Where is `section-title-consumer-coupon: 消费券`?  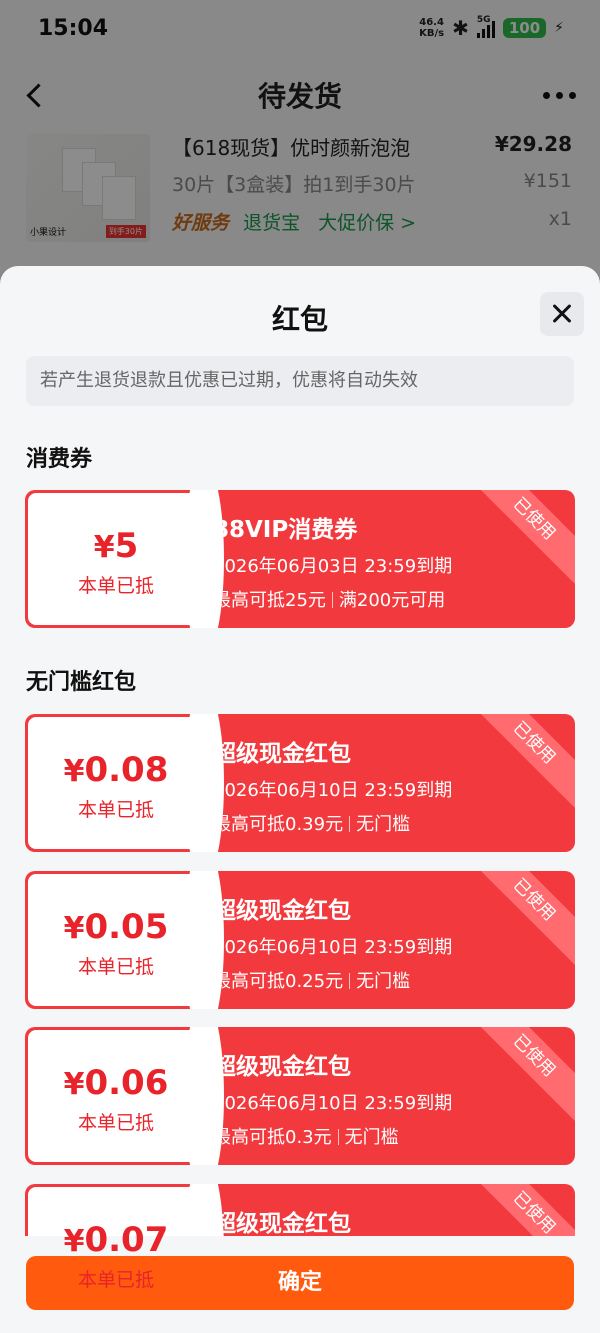 section-title-consumer-coupon: 消费券 is located at coordinates (59, 459).